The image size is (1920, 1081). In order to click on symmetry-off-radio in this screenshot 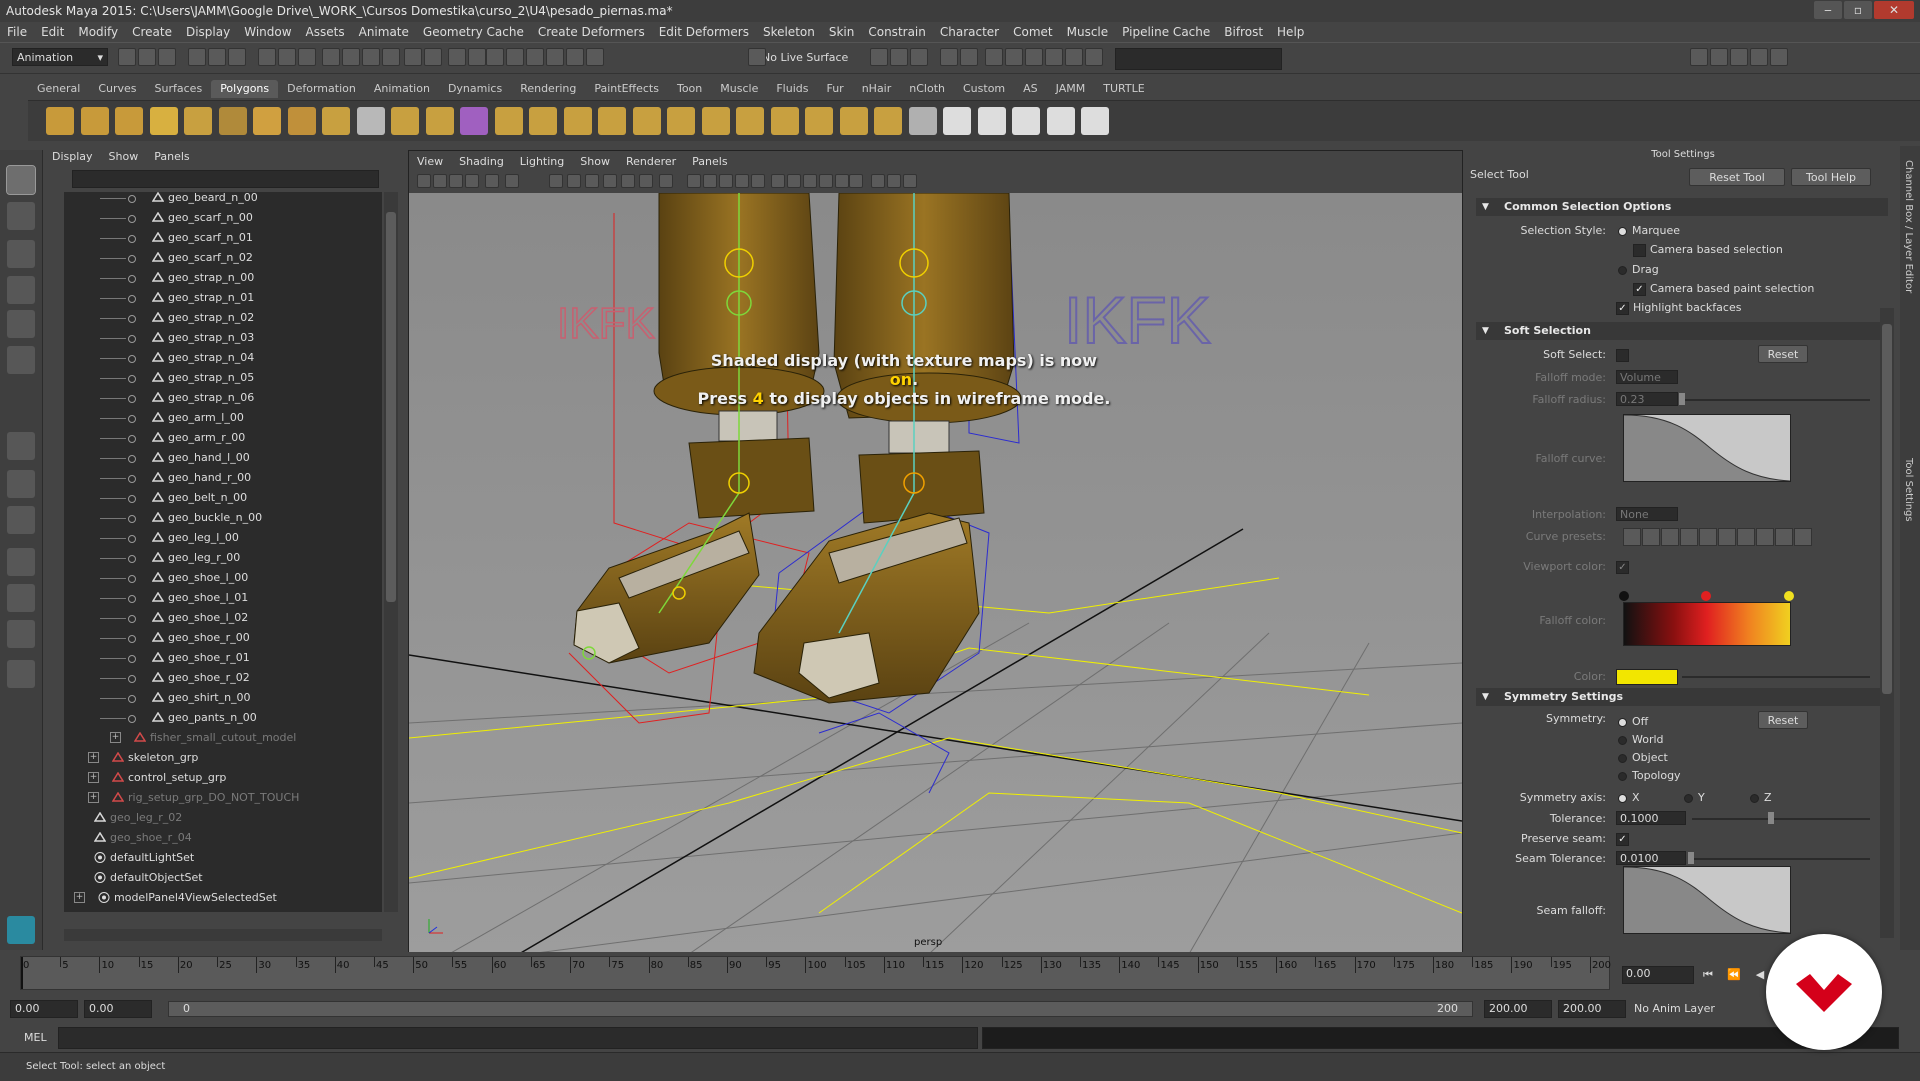, I will do `click(1622, 722)`.